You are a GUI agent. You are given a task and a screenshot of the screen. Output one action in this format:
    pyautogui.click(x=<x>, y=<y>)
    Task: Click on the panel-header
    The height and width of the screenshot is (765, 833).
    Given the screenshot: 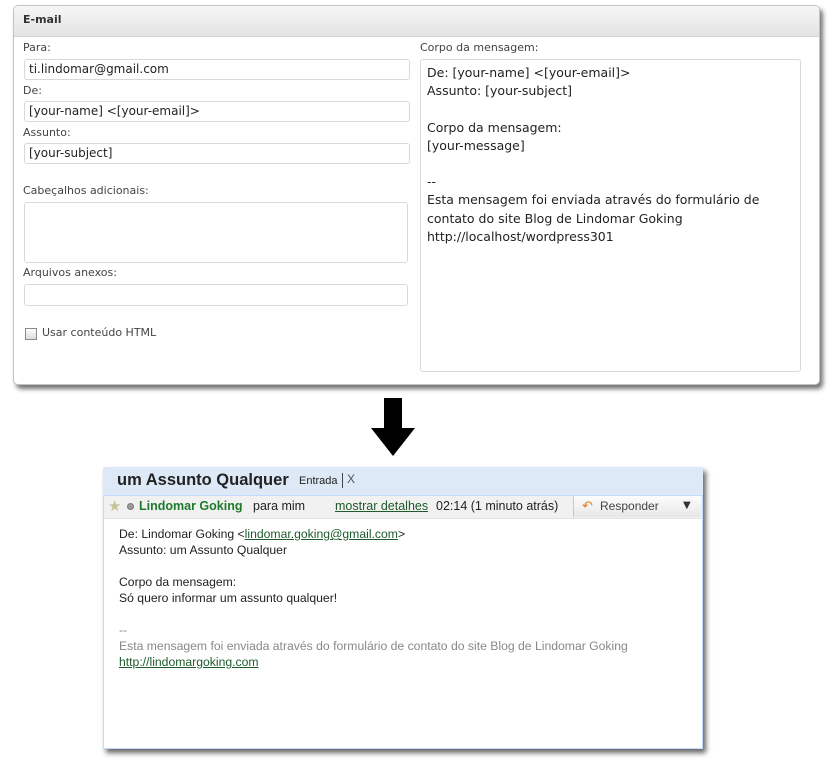 What is the action you would take?
    pyautogui.click(x=416, y=21)
    